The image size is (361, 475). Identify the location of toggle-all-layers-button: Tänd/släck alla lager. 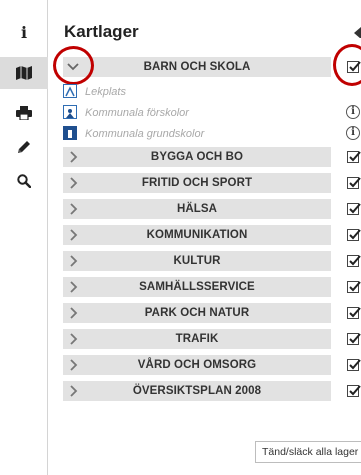
(308, 452).